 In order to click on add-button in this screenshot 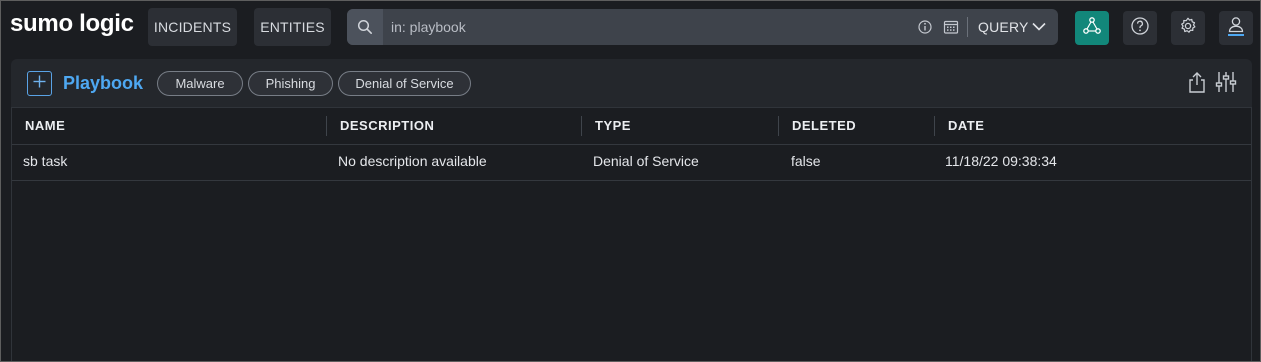, I will do `click(39, 83)`.